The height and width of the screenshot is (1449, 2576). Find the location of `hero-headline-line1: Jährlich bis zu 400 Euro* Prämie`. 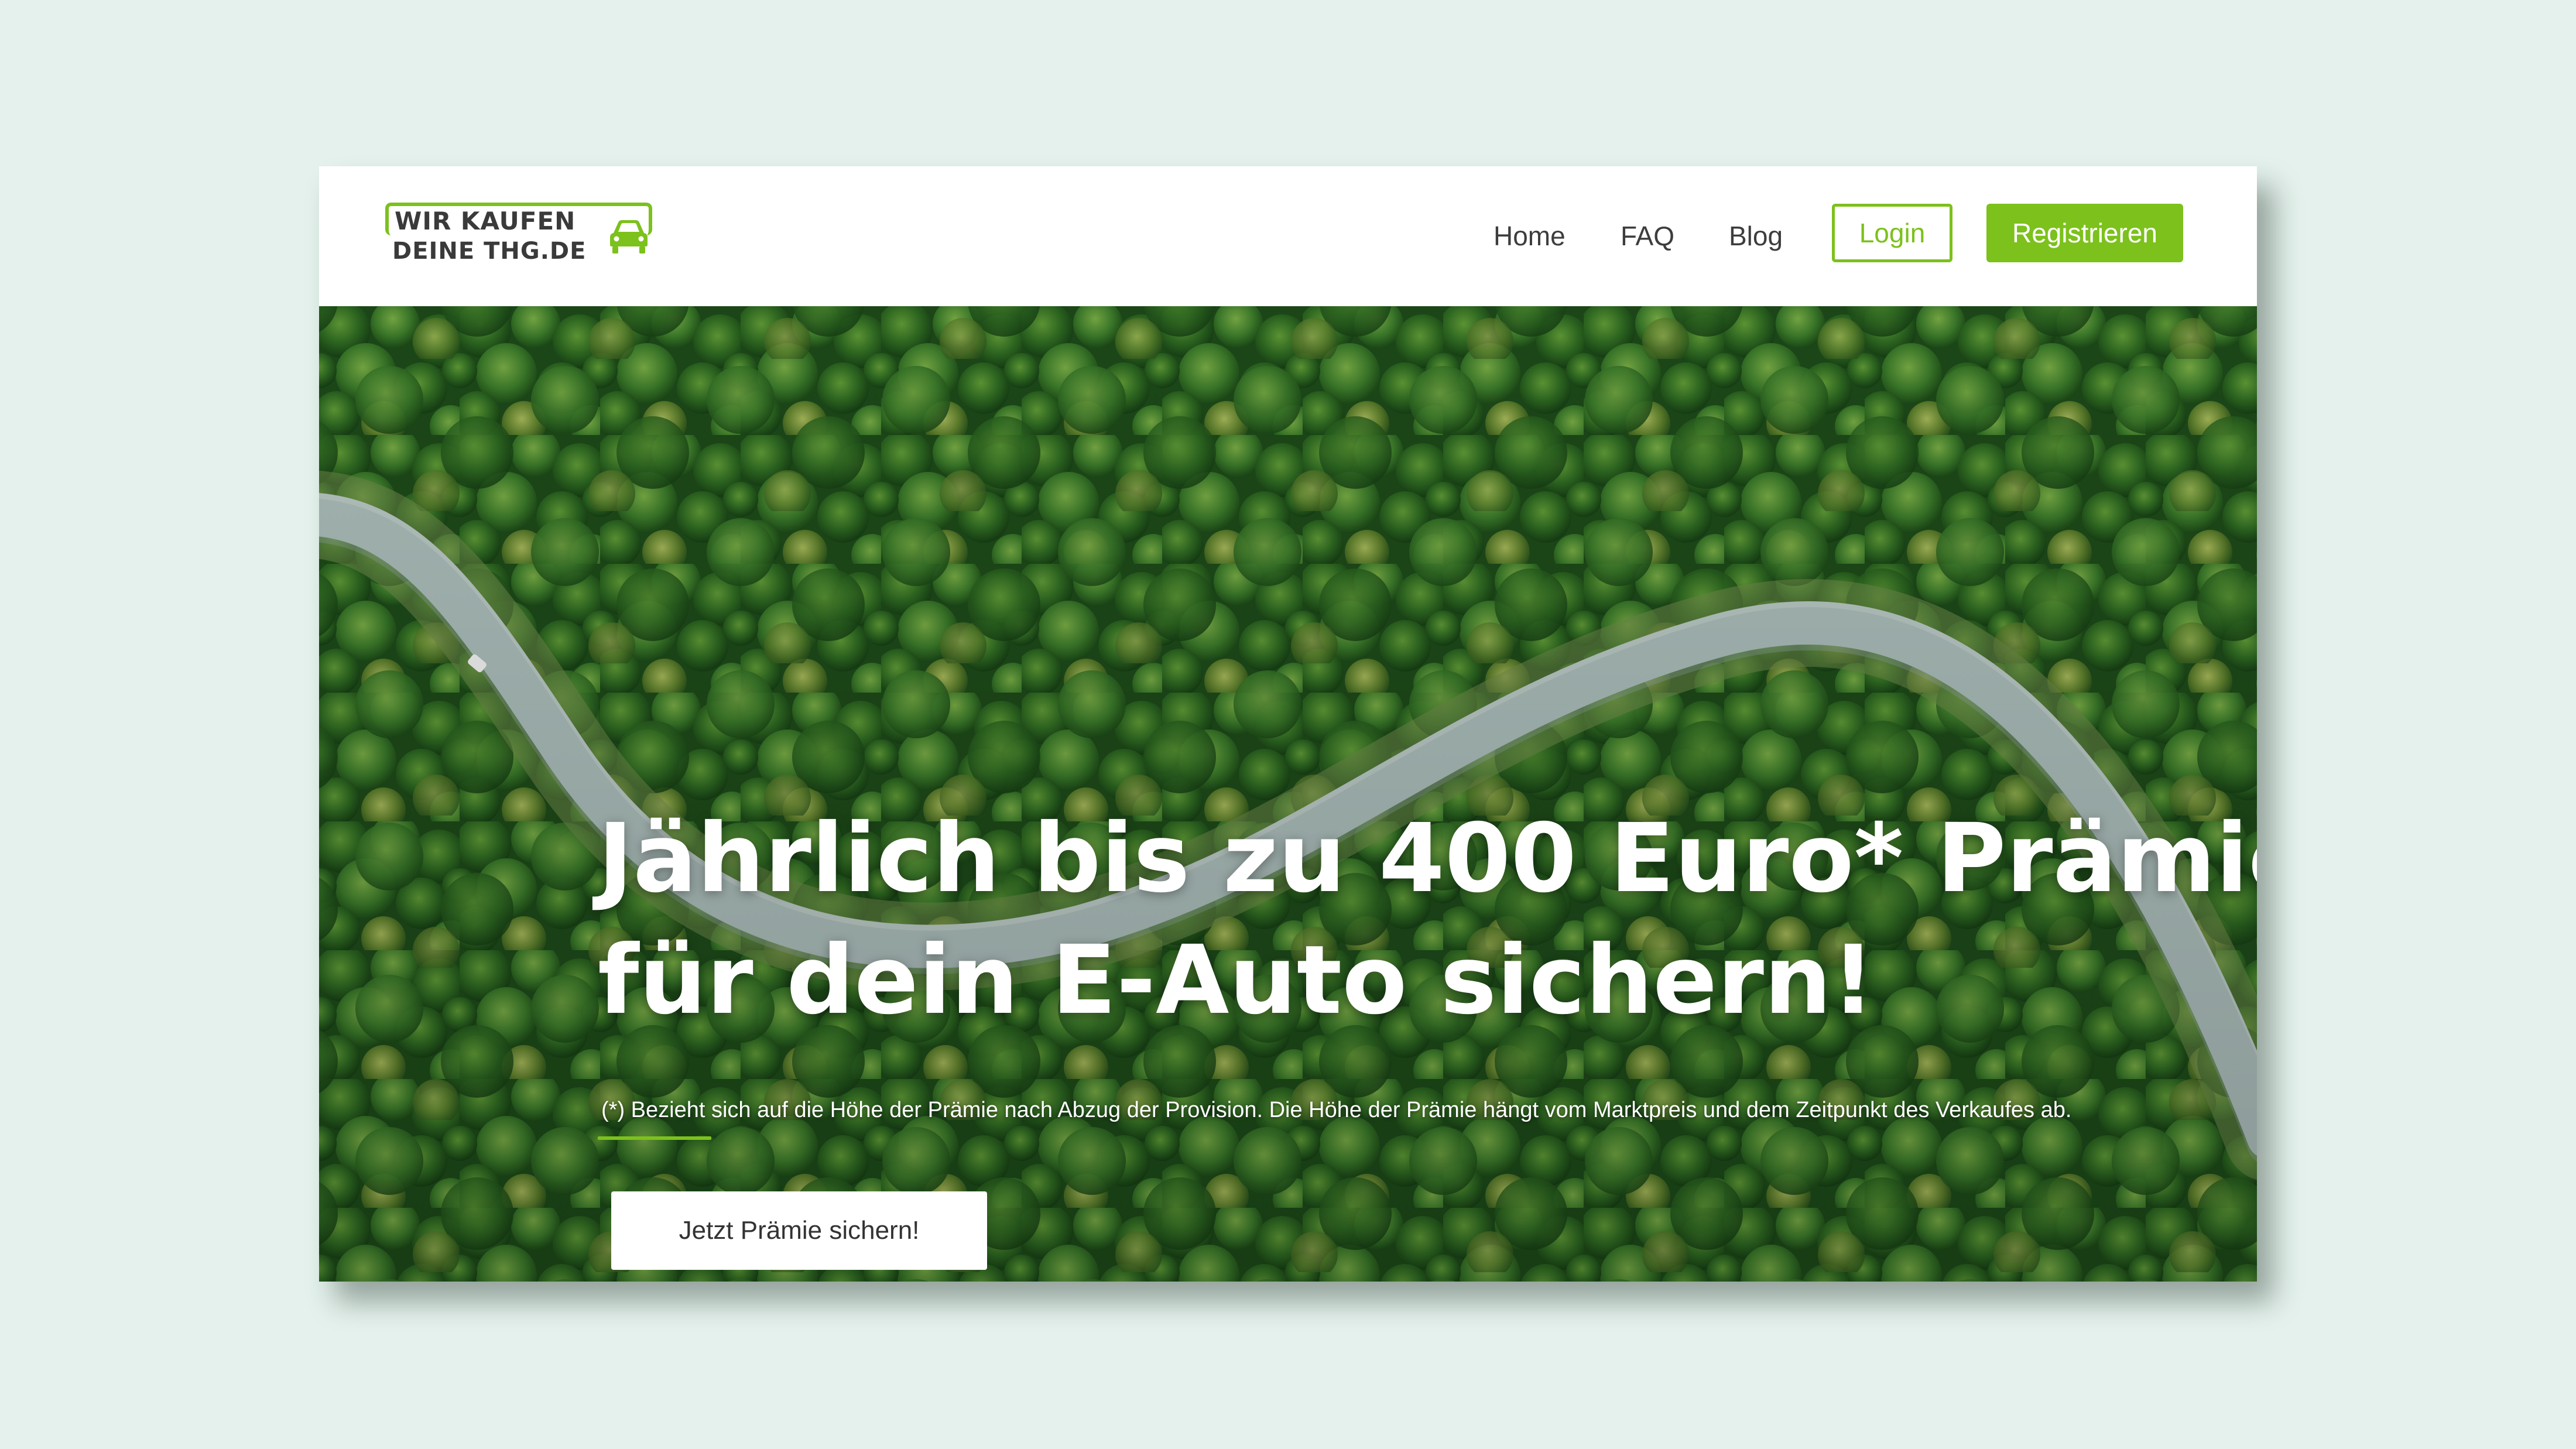

hero-headline-line1: Jährlich bis zu 400 Euro* Prämie is located at coordinates (1427, 859).